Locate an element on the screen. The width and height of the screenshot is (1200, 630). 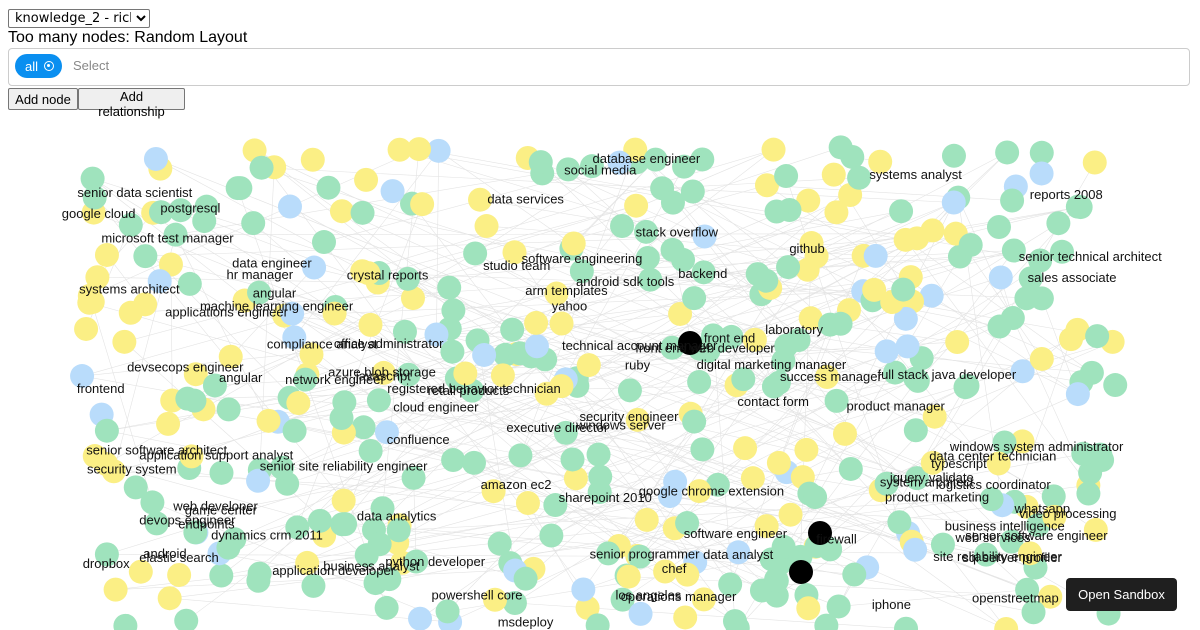
add-relationship-button: Add relationship is located at coordinates (131, 103).